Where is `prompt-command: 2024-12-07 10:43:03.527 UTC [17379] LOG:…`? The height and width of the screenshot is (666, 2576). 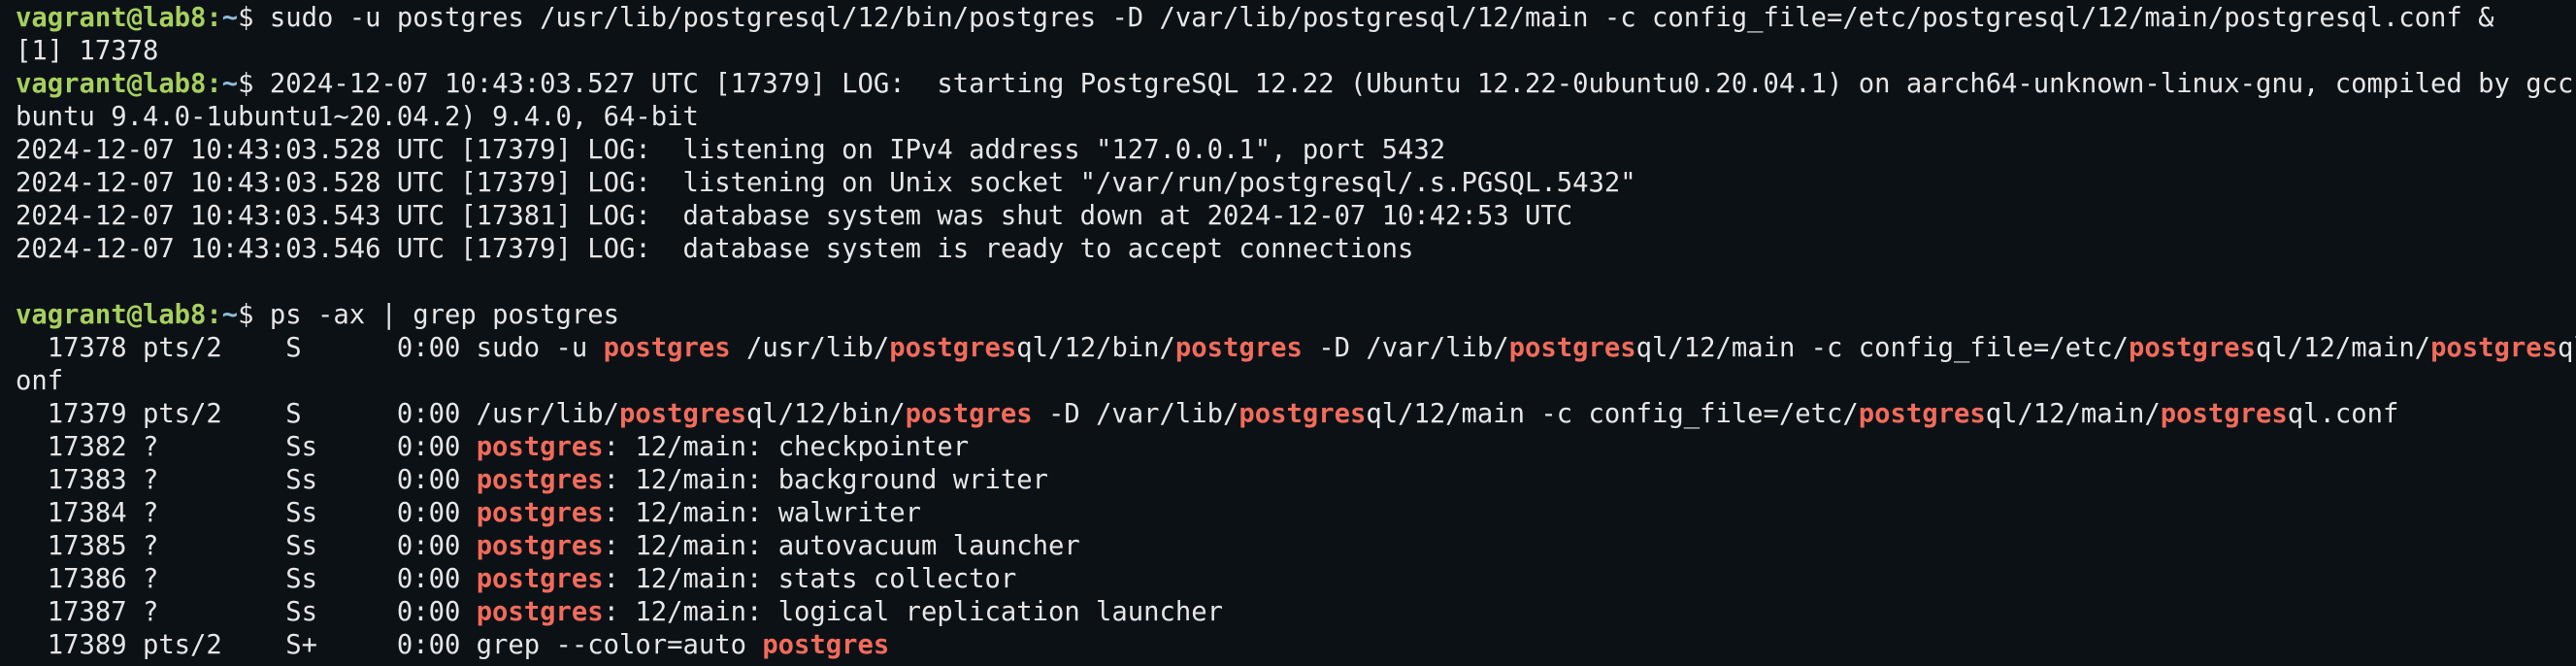 prompt-command: 2024-12-07 10:43:03.527 UTC [17379] LOG:… is located at coordinates (1422, 84).